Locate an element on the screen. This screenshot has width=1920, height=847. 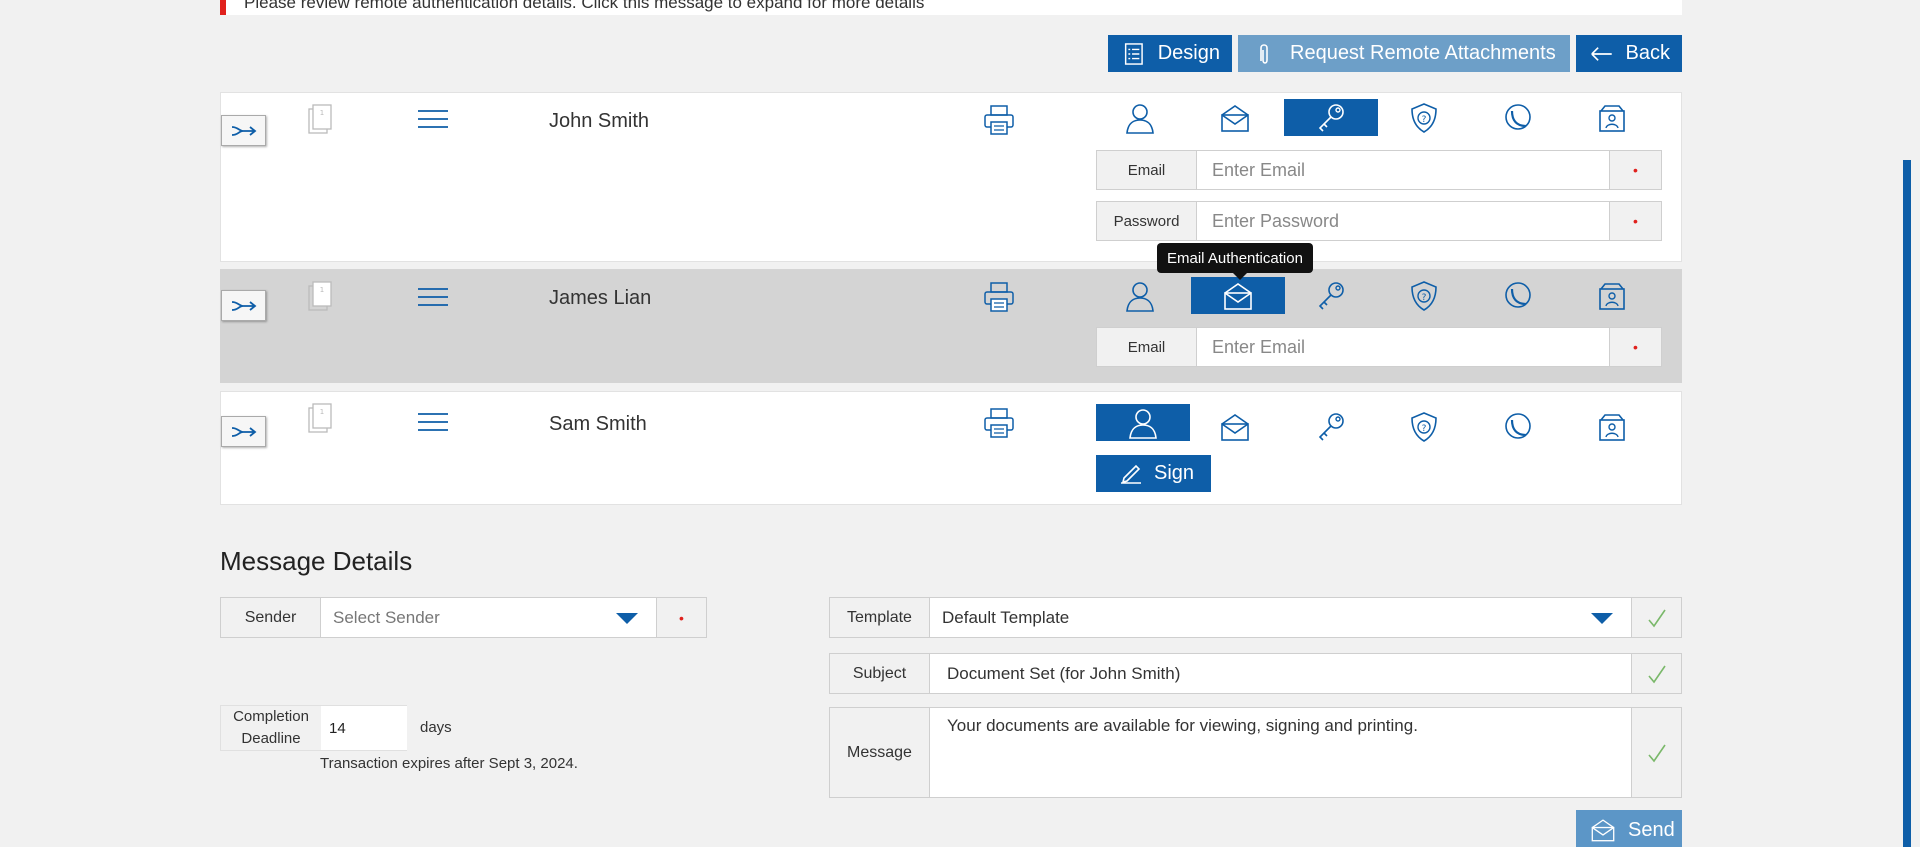
sender-label: Sender is located at coordinates (271, 617).